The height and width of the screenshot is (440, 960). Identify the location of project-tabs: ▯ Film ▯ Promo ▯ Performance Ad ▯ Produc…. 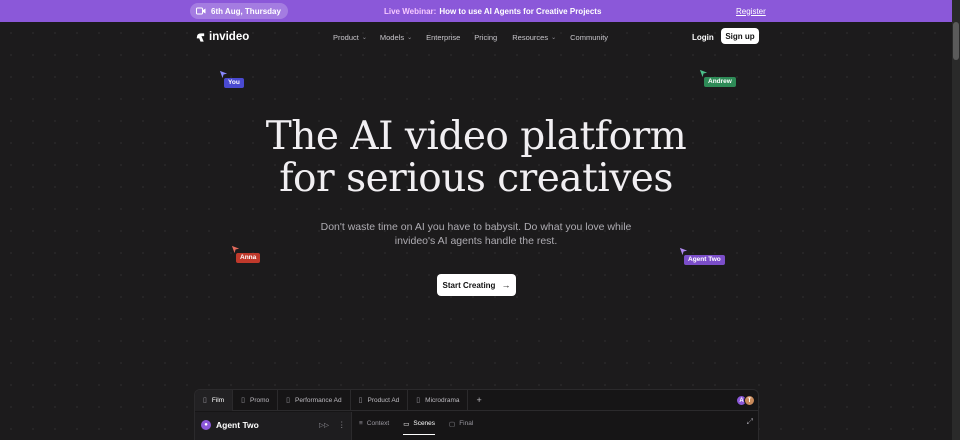
(476, 400).